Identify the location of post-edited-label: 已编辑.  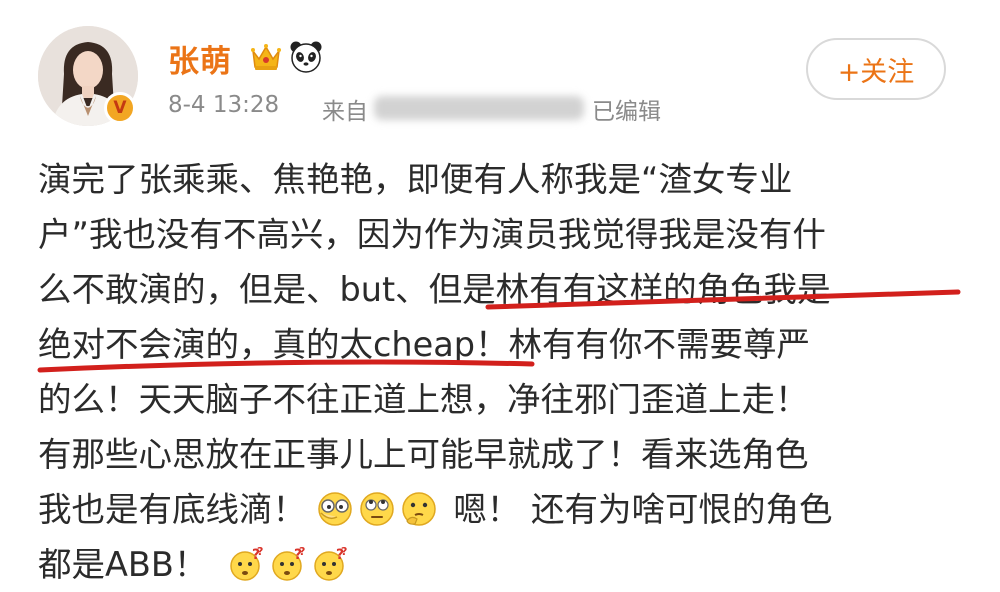
(626, 109).